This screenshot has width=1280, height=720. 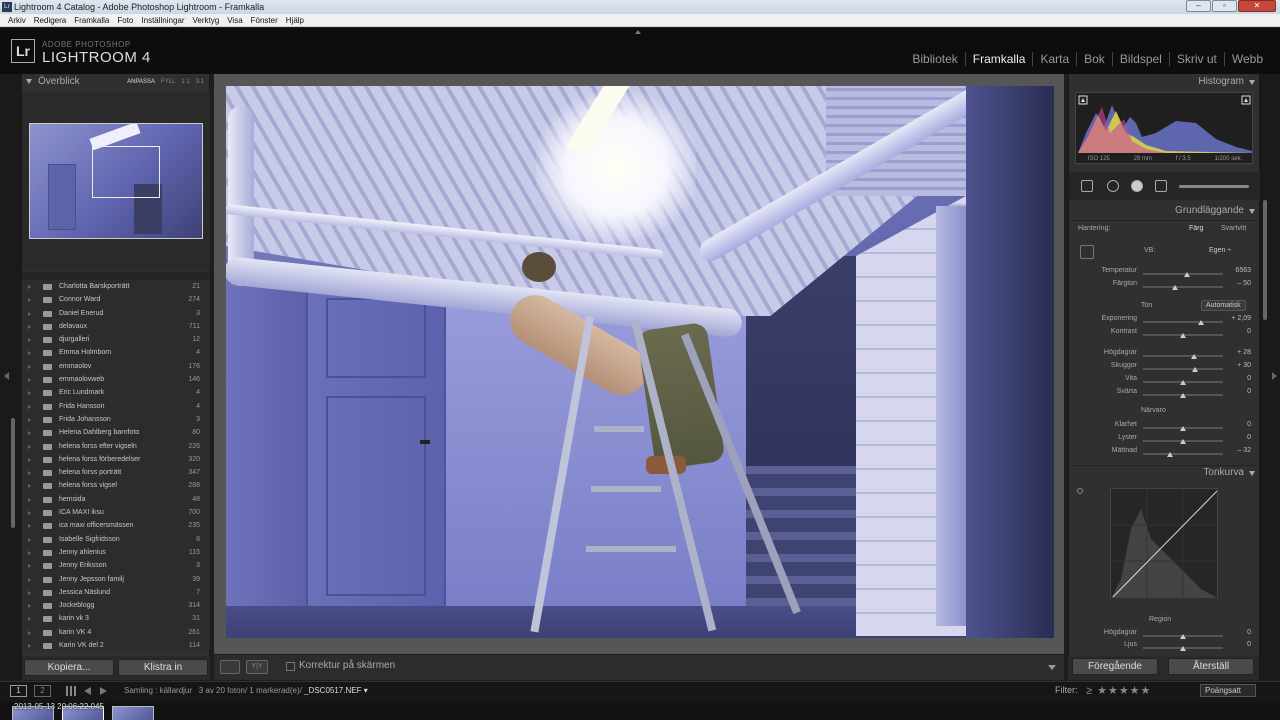 What do you see at coordinates (116, 592) in the screenshot?
I see `collection-row: Jessica Näslund 7` at bounding box center [116, 592].